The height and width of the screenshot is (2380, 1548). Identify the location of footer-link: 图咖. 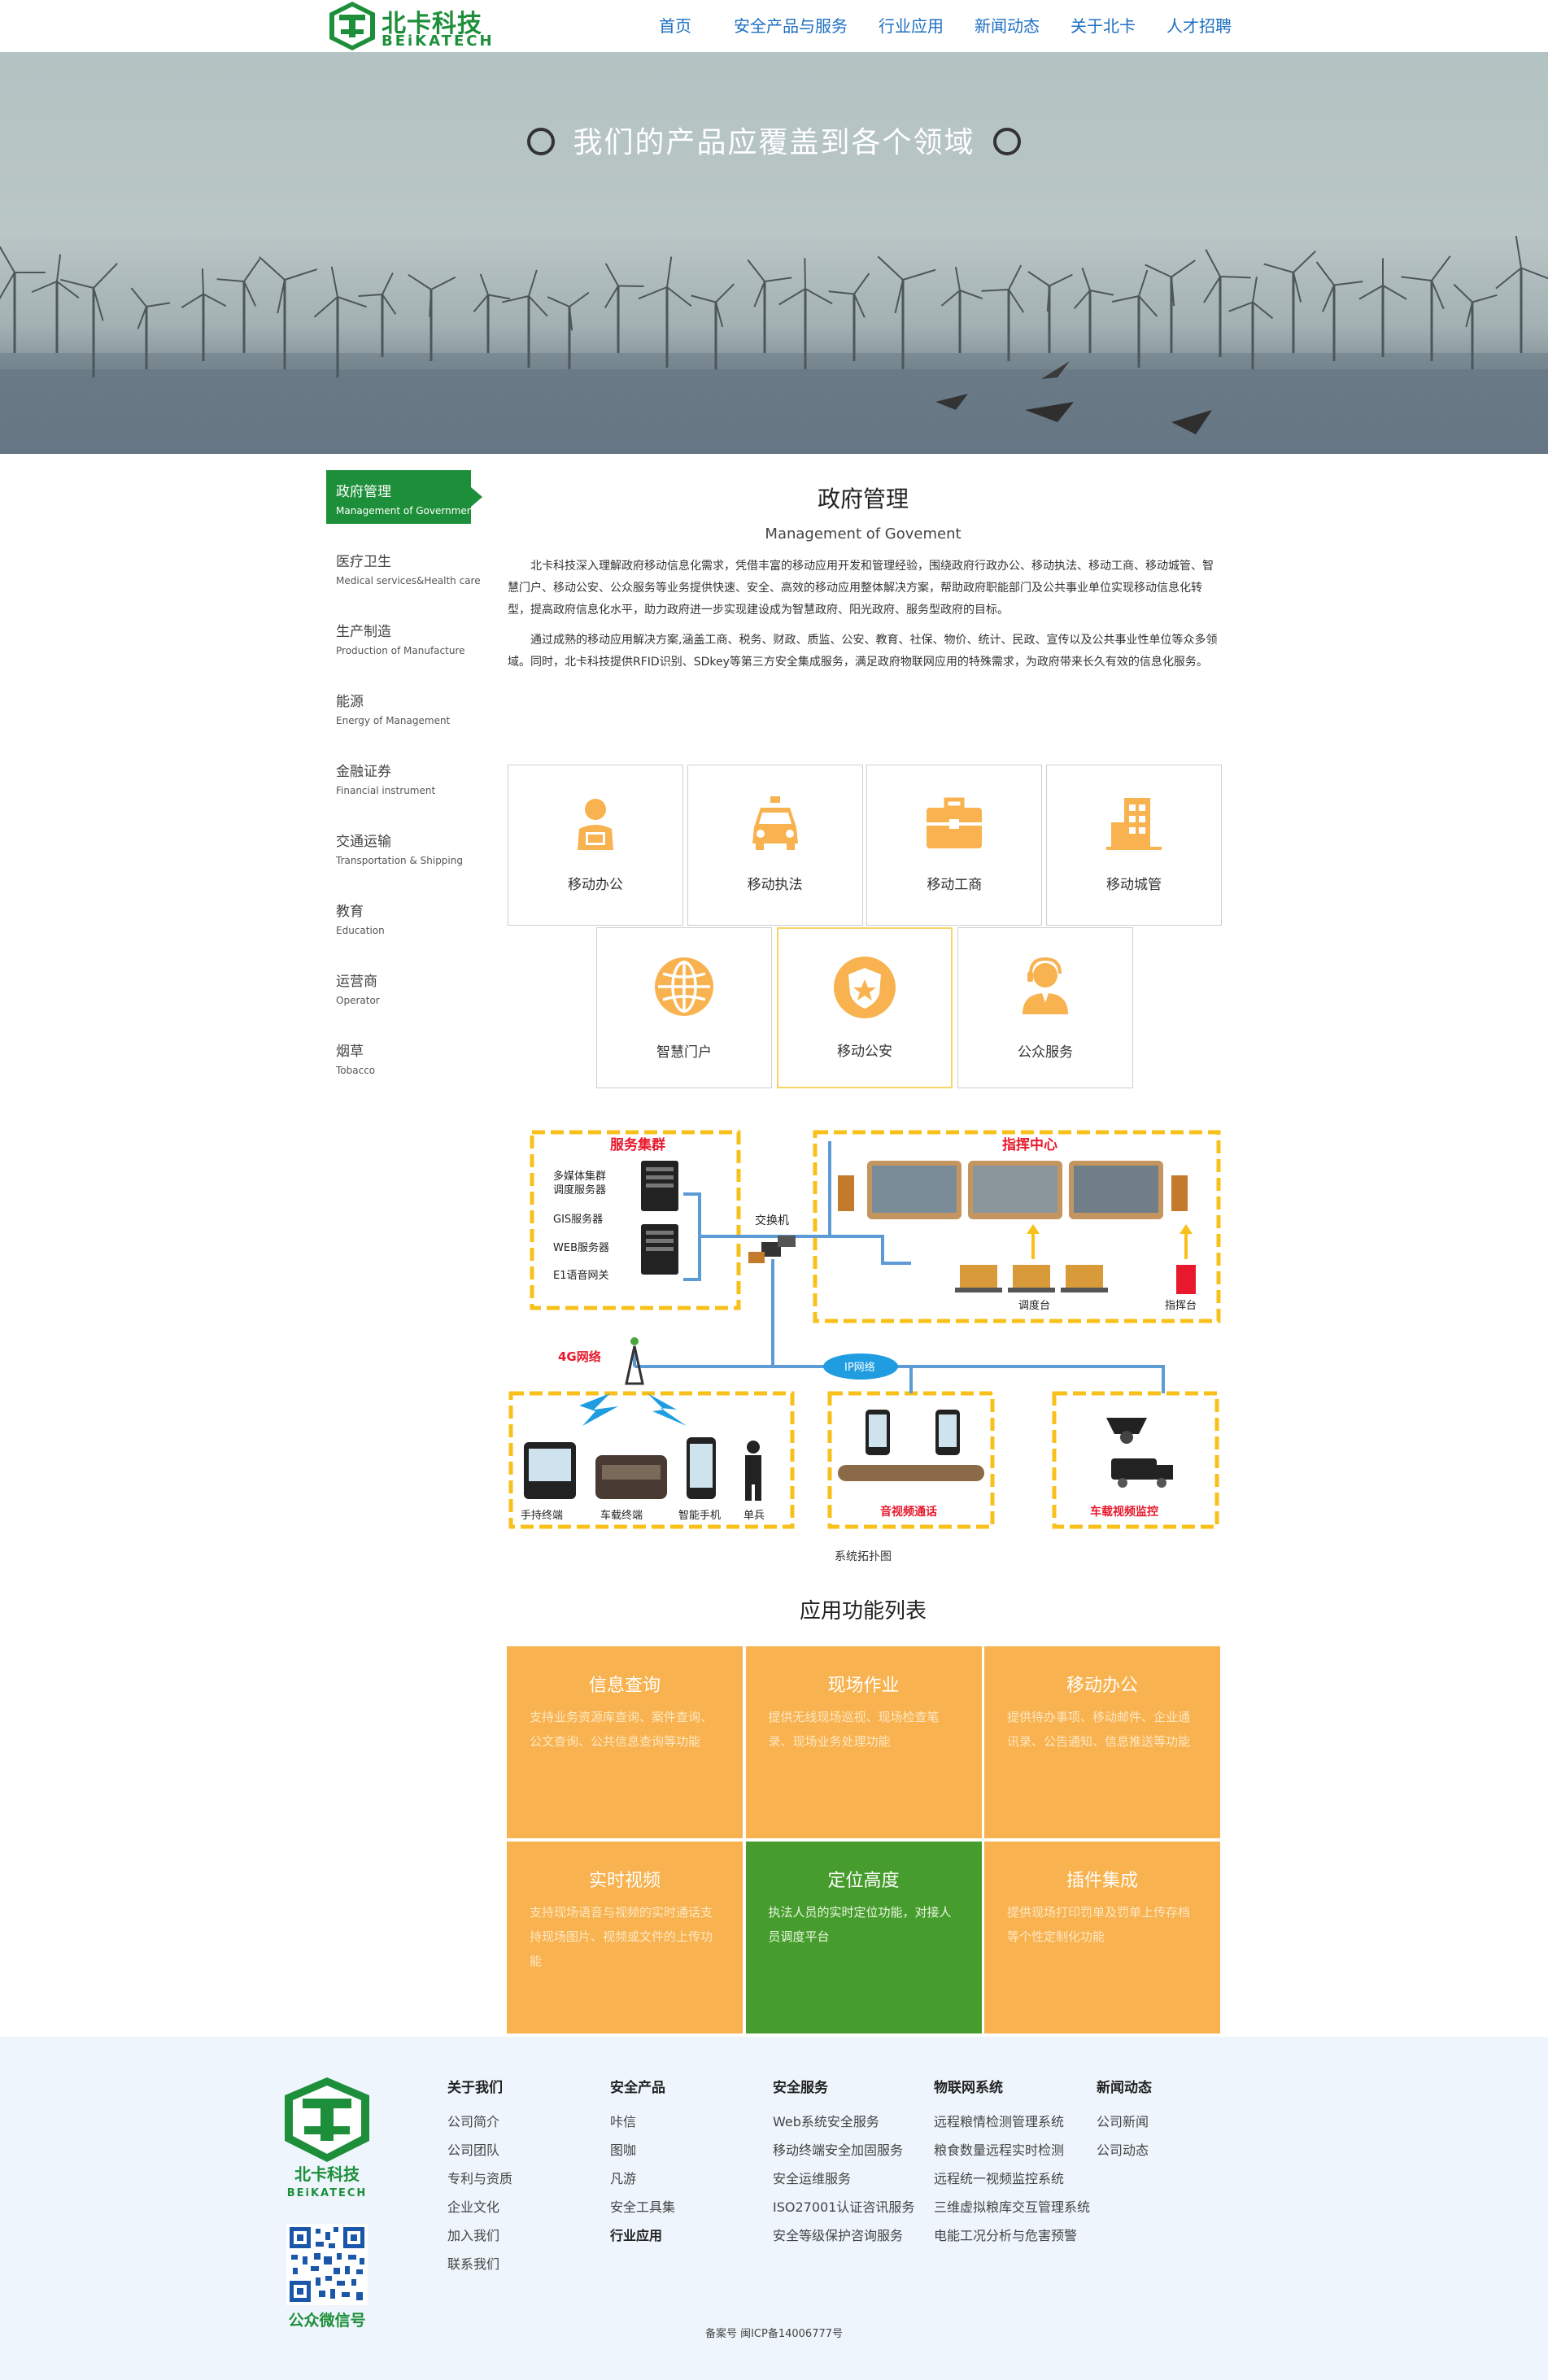
(642, 2150).